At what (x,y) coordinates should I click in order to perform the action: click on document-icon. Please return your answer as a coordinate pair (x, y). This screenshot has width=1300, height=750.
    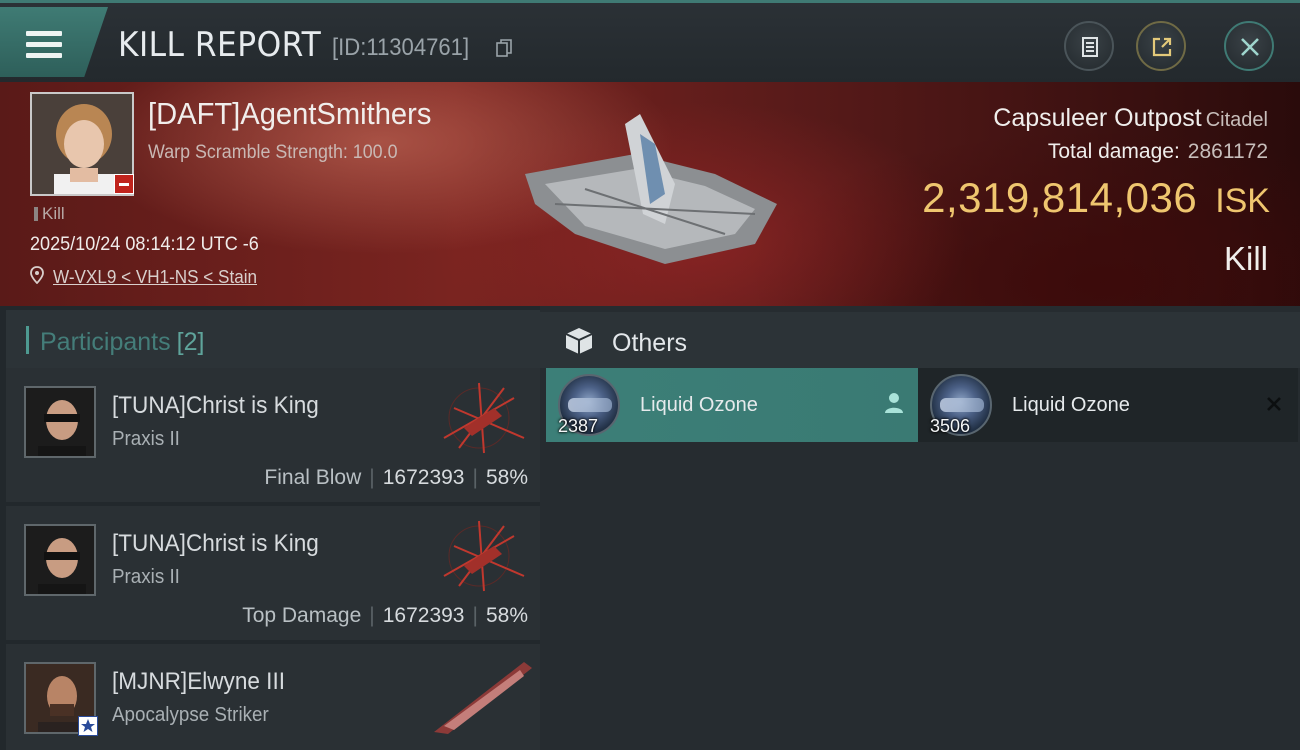
    Looking at the image, I should click on (1090, 47).